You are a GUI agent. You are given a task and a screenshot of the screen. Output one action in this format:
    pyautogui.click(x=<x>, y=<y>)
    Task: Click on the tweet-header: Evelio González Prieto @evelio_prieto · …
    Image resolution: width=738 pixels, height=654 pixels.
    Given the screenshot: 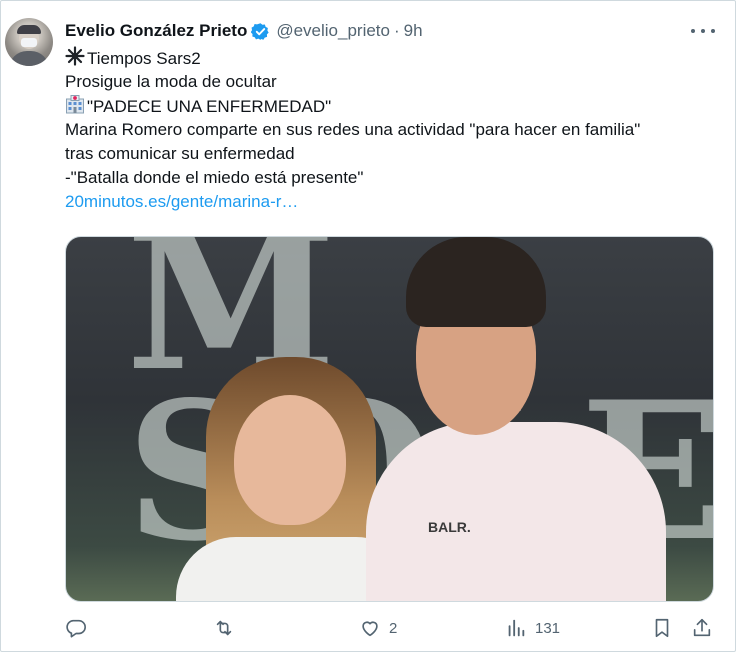 What is the action you would take?
    pyautogui.click(x=244, y=31)
    